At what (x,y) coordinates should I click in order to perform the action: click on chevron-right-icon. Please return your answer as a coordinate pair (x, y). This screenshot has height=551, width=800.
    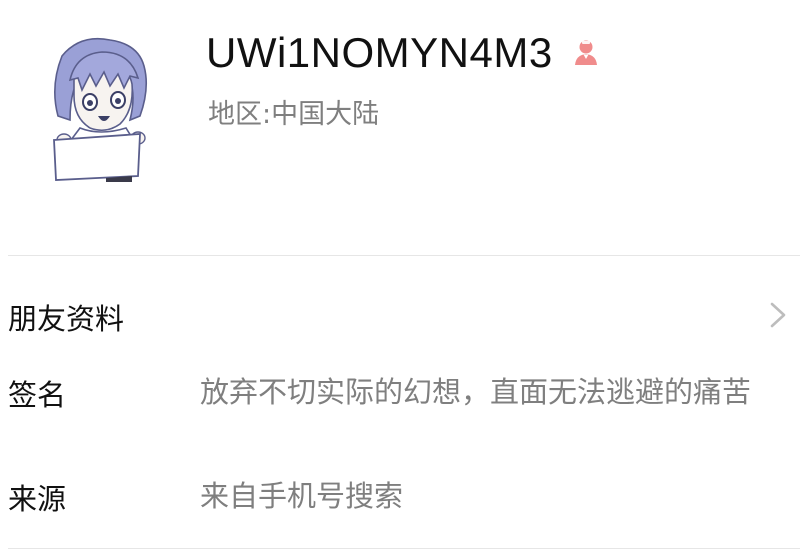
    Looking at the image, I should click on (778, 315).